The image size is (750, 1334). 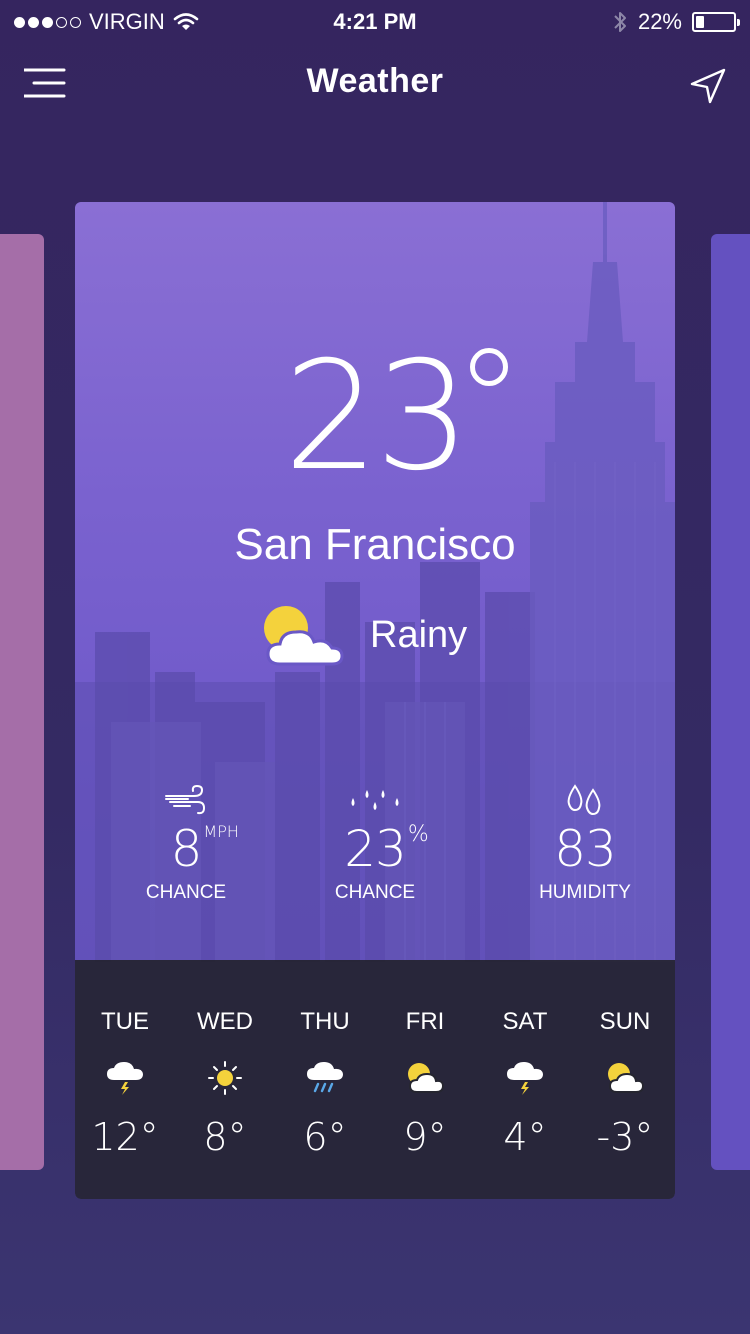 I want to click on signal-strength-icon, so click(x=47, y=22).